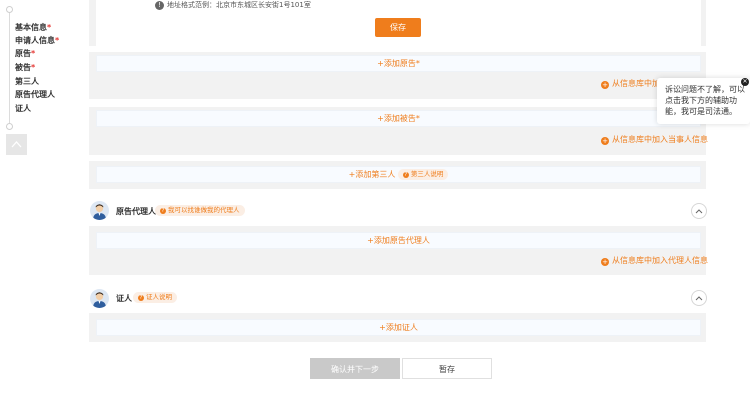 The width and height of the screenshot is (750, 393). Describe the element at coordinates (447, 368) in the screenshot. I see `draft-button: 暂存` at that location.